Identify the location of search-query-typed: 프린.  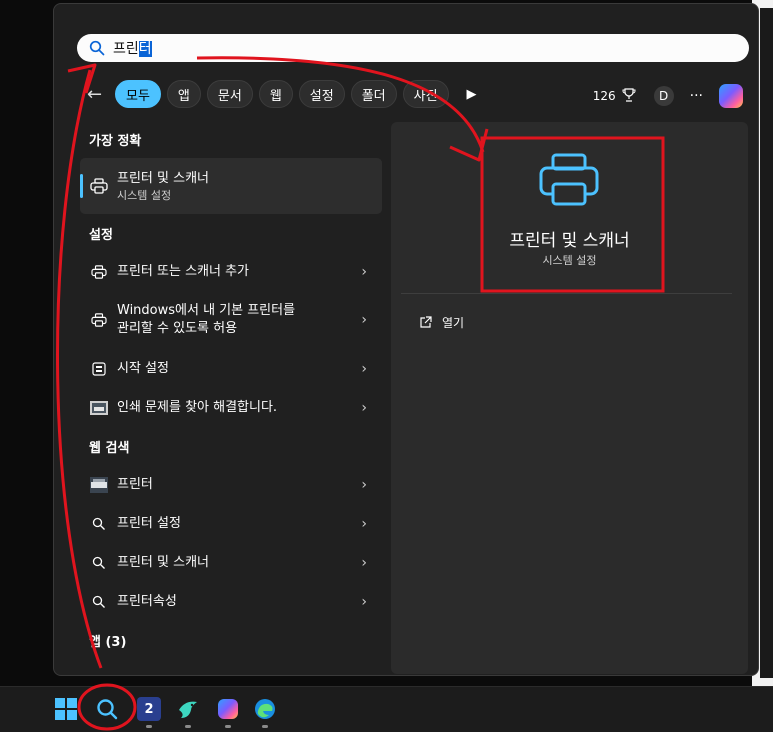
(126, 49).